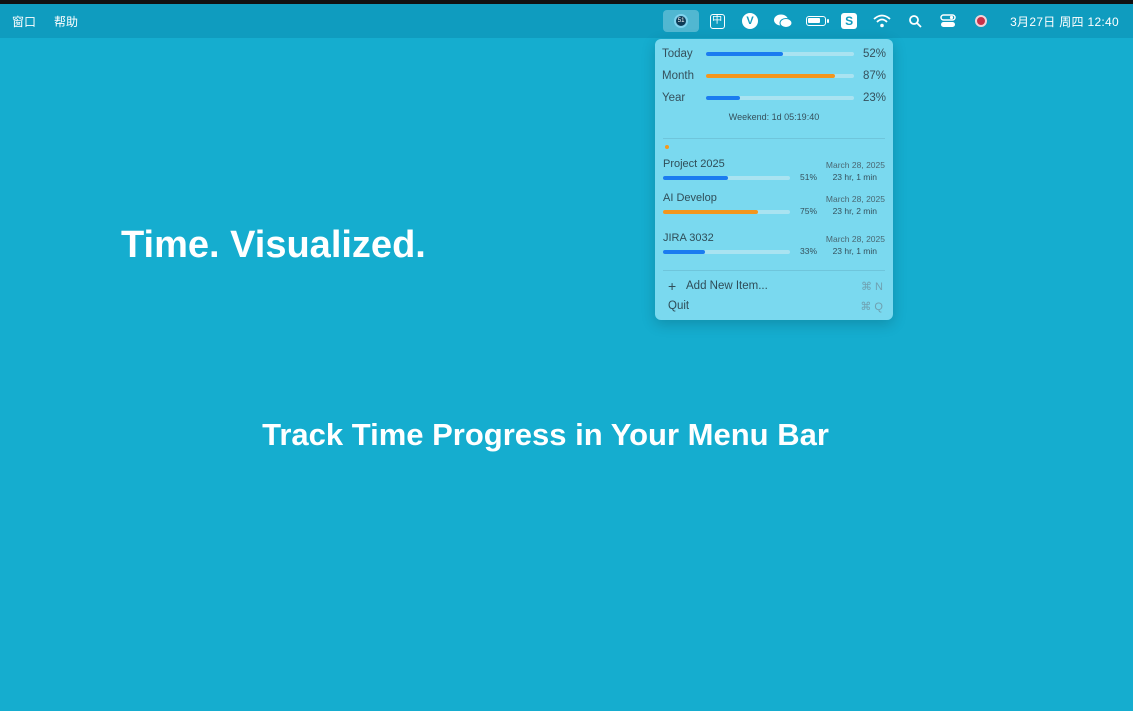 This screenshot has height=711, width=1133. I want to click on quit-shortcut: ⌘ Q, so click(871, 306).